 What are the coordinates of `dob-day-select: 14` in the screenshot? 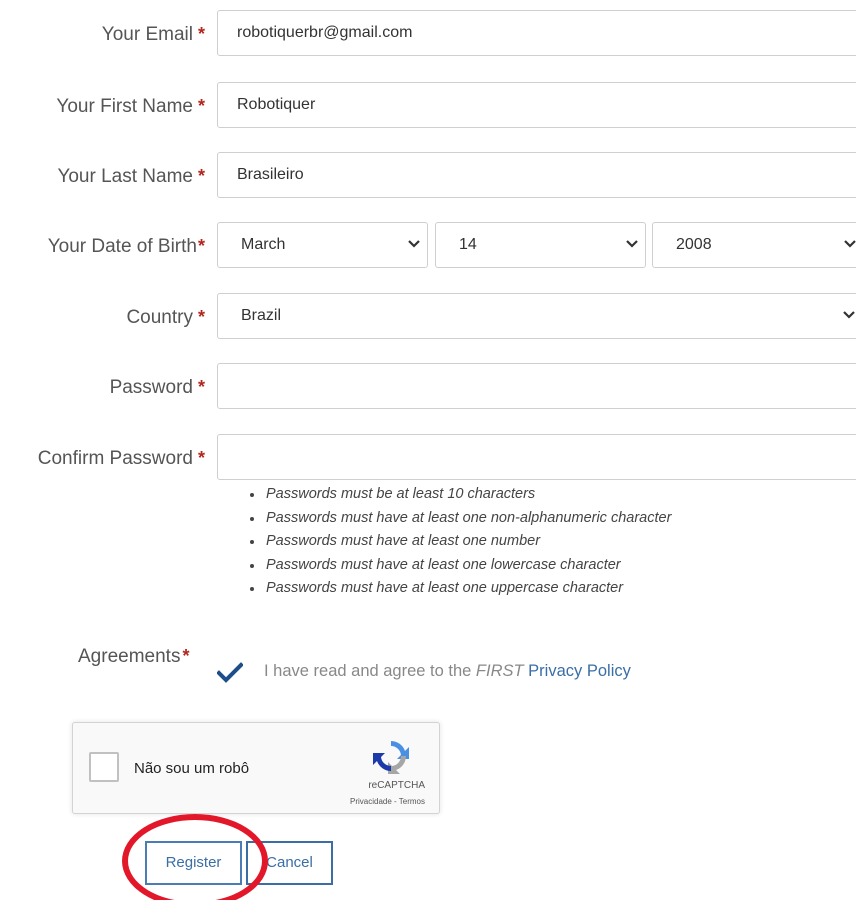 It's located at (540, 245).